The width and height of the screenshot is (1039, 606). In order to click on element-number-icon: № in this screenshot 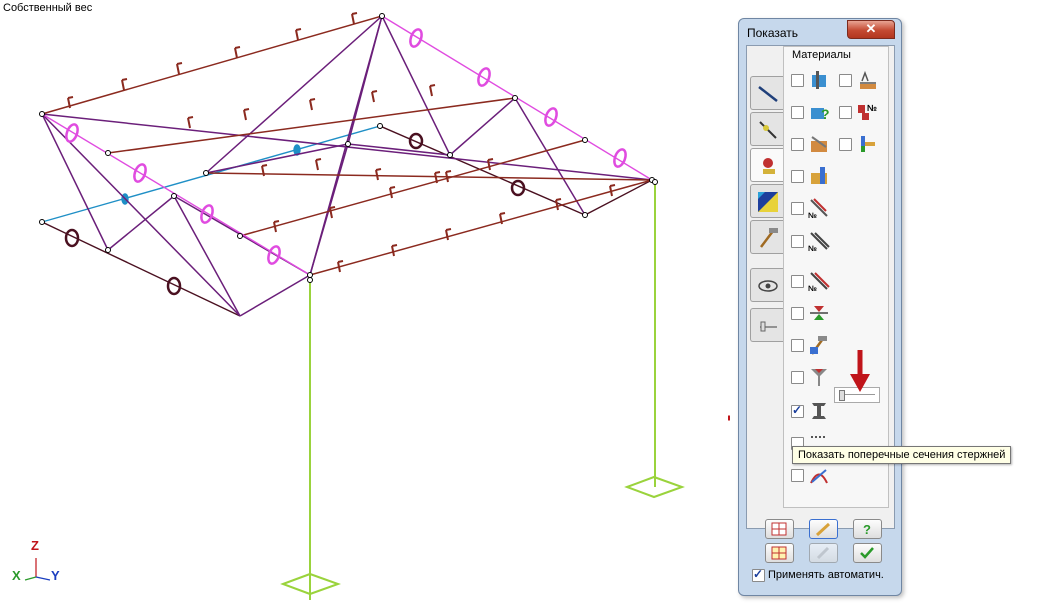, I will do `click(818, 208)`.